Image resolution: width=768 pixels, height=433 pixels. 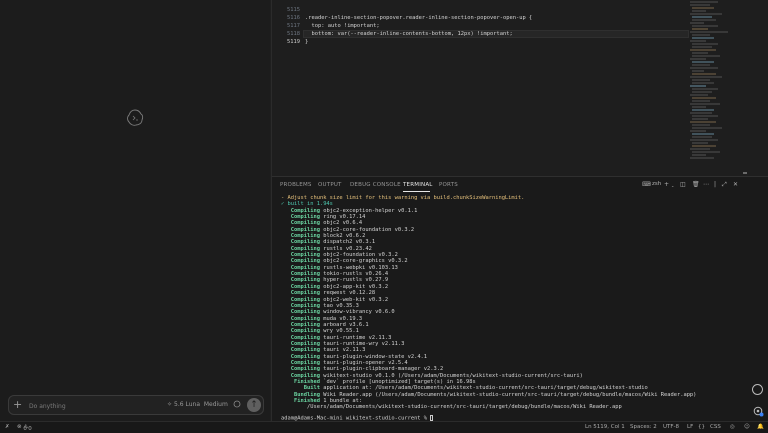 I want to click on chat-composer: + ✧5.6 Luna Medium ↑, so click(x=136, y=405).